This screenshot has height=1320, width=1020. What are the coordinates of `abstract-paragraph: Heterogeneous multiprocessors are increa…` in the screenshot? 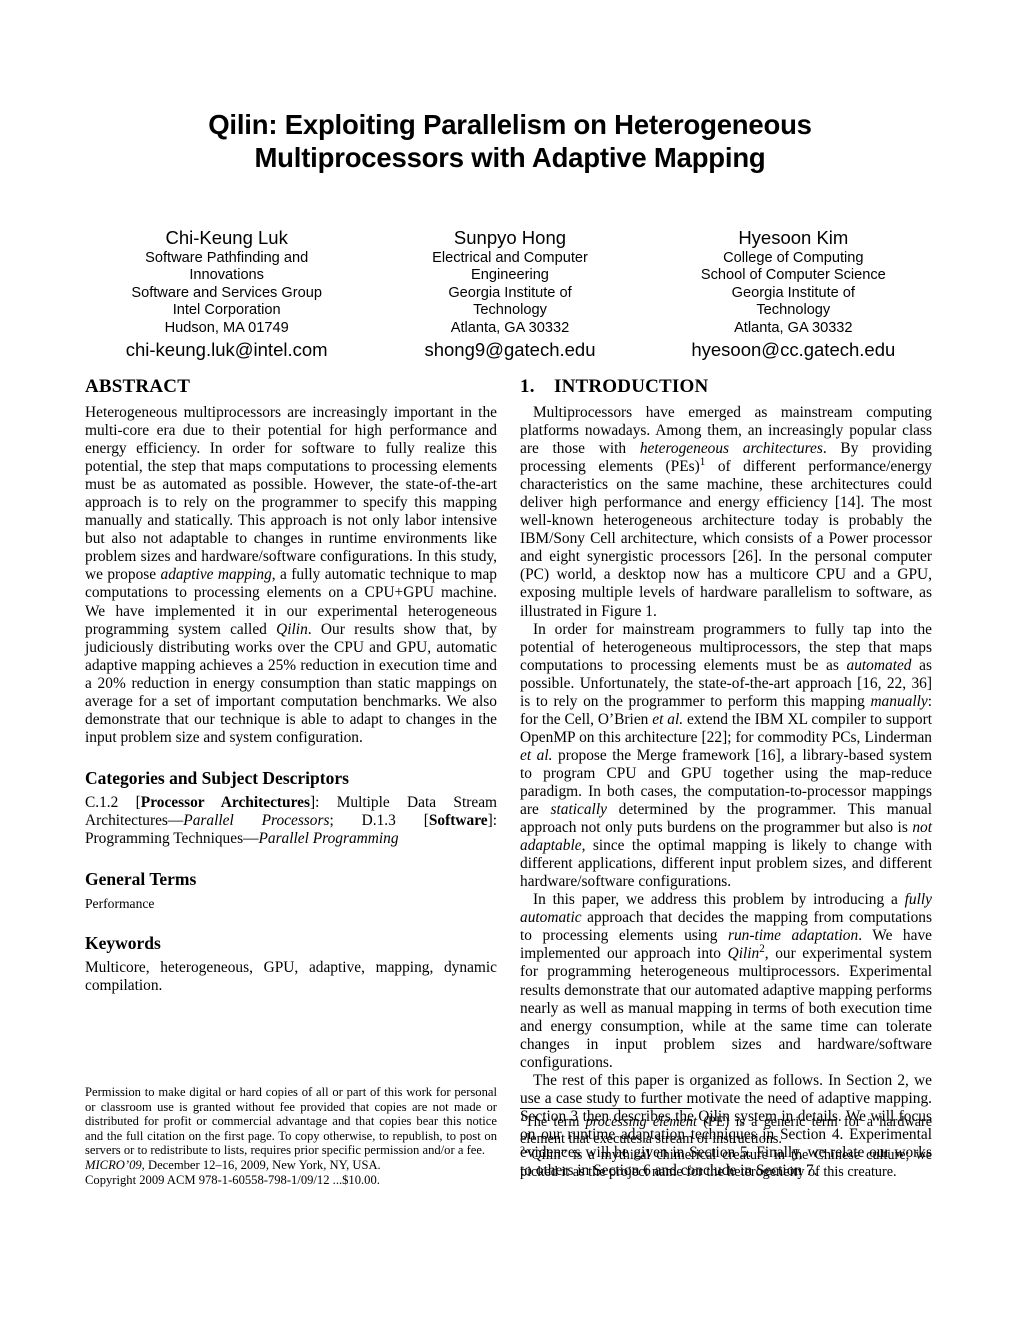 It's located at (291, 575).